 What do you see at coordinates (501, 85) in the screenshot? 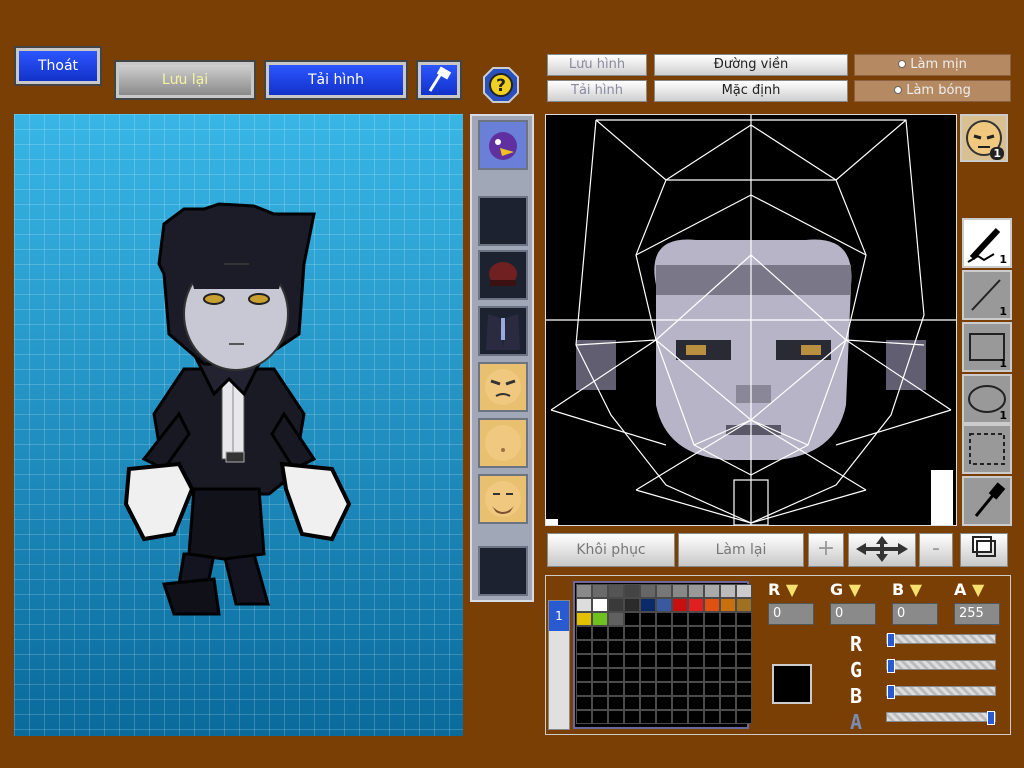
I see `help-button: ?` at bounding box center [501, 85].